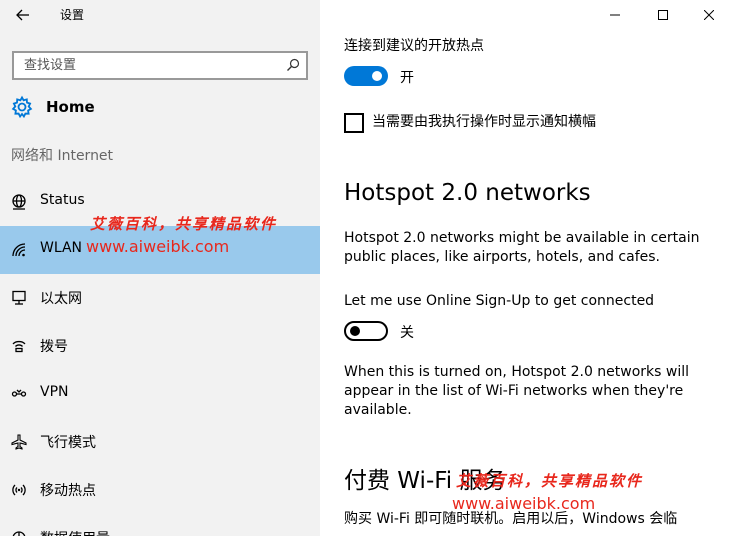 The height and width of the screenshot is (536, 732). Describe the element at coordinates (160, 490) in the screenshot. I see `sidebar-item-hotspot: 移动热点` at that location.